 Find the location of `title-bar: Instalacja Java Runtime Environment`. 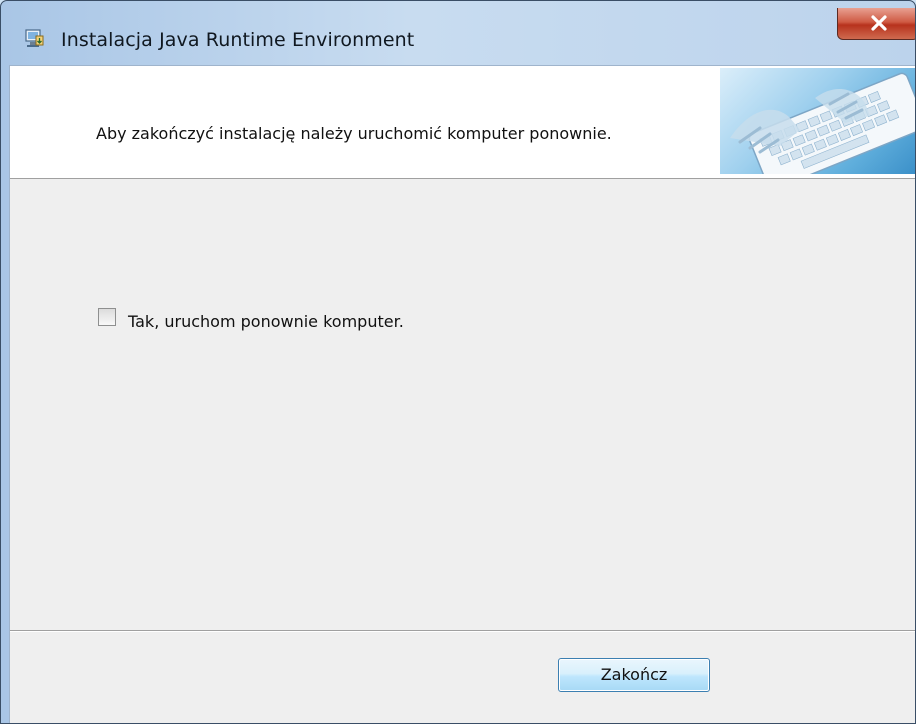

title-bar: Instalacja Java Runtime Environment is located at coordinates (458, 26).